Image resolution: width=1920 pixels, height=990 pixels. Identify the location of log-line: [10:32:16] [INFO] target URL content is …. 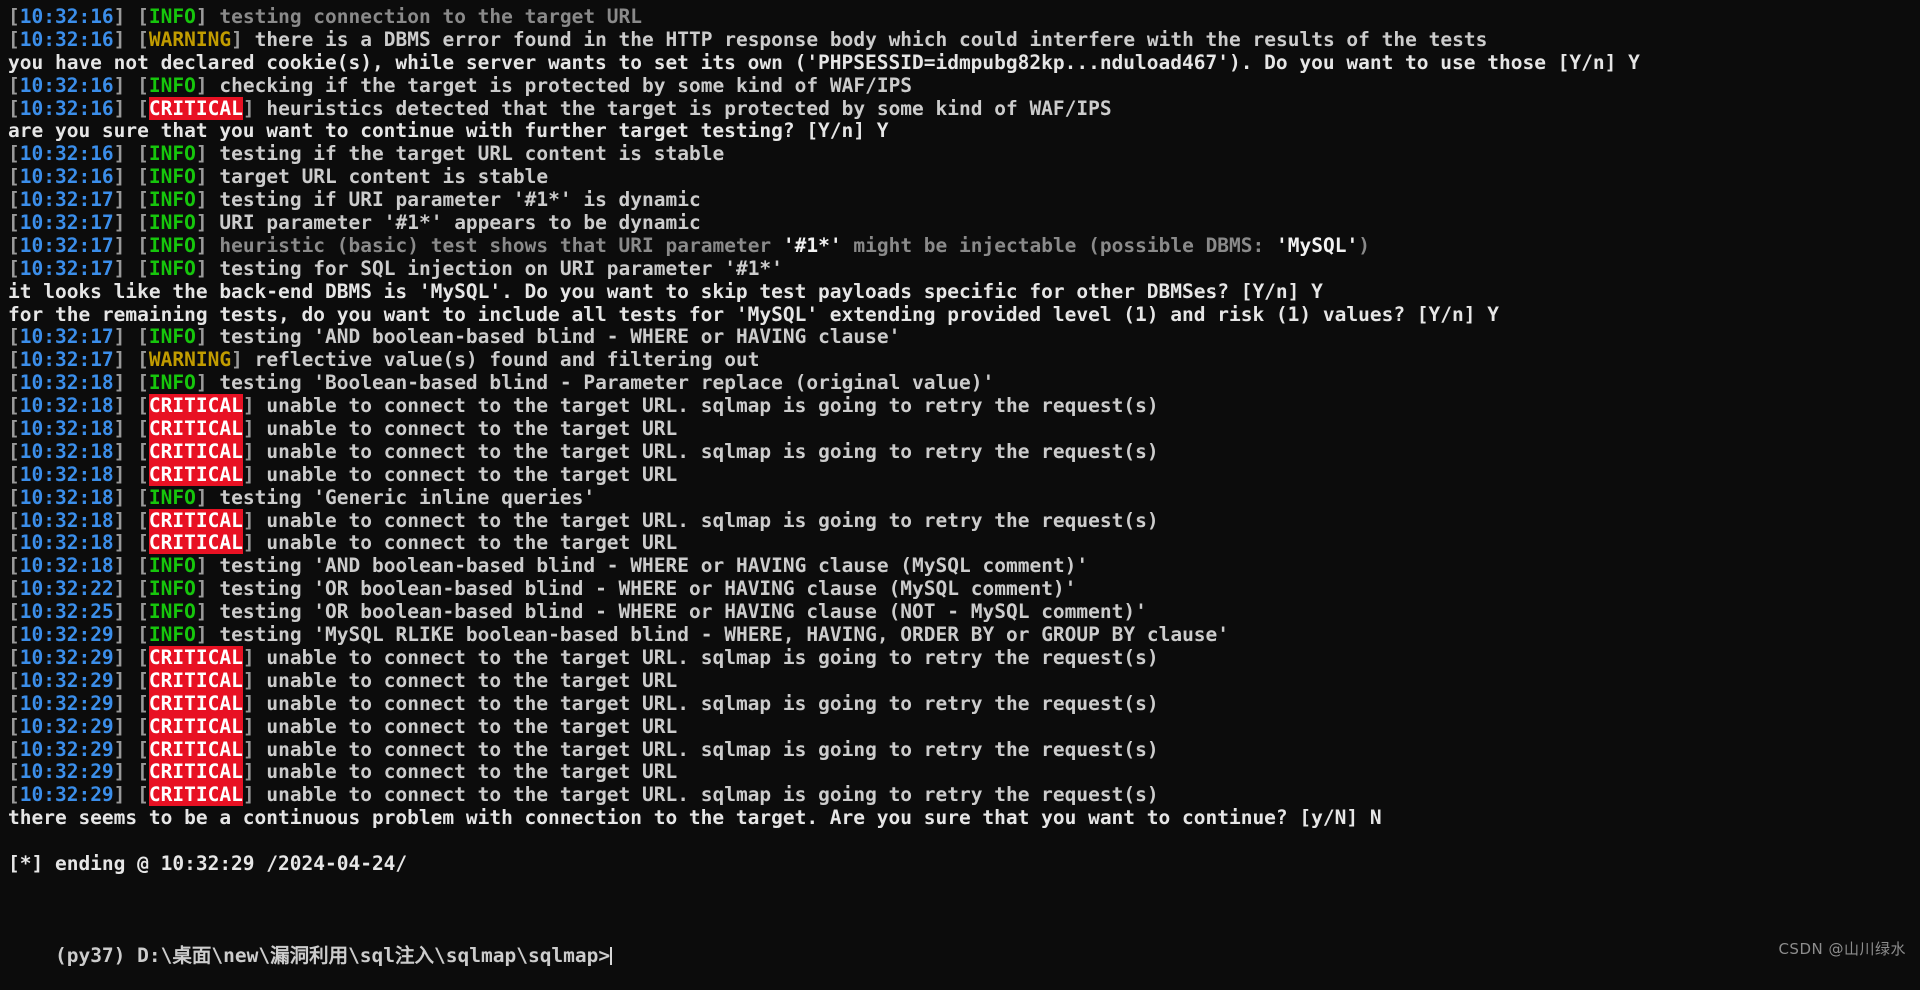
(278, 177).